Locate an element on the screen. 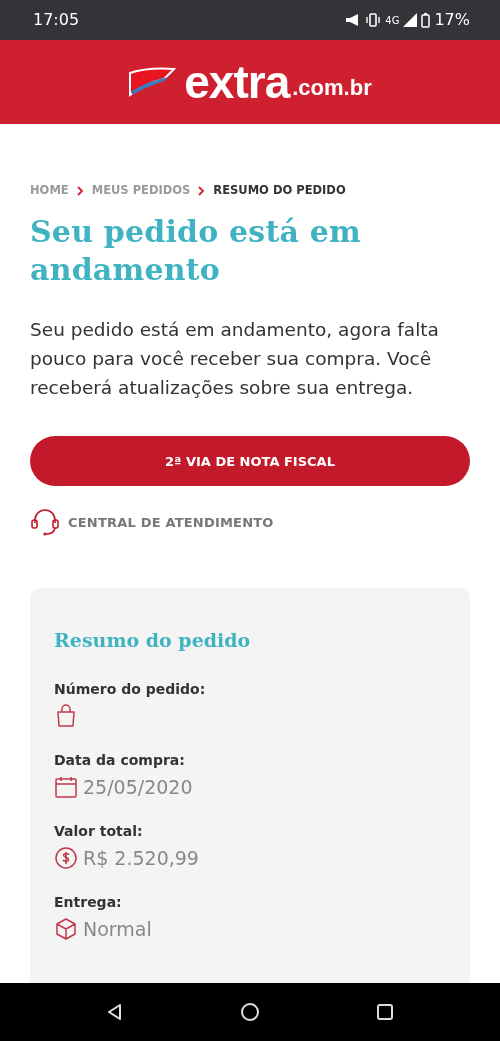 This screenshot has width=500, height=1041. vibrate-icon is located at coordinates (373, 20).